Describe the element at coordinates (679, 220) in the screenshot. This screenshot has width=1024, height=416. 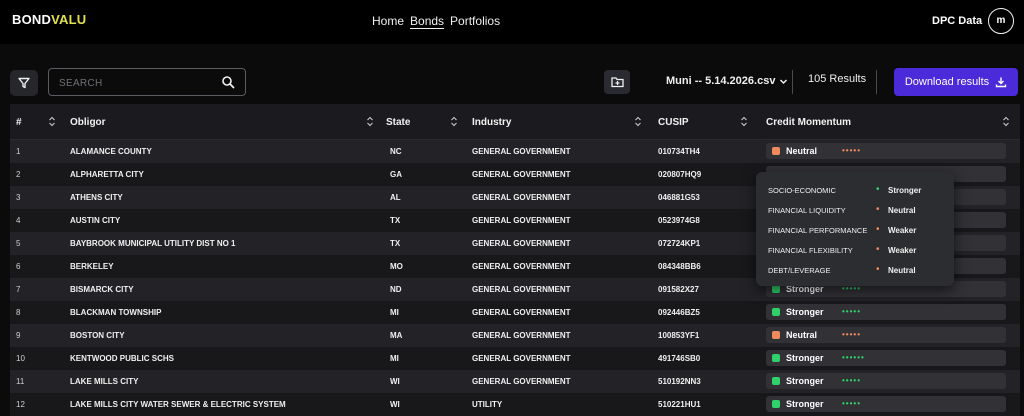
I see `cell-cusip: 0523974G8` at that location.